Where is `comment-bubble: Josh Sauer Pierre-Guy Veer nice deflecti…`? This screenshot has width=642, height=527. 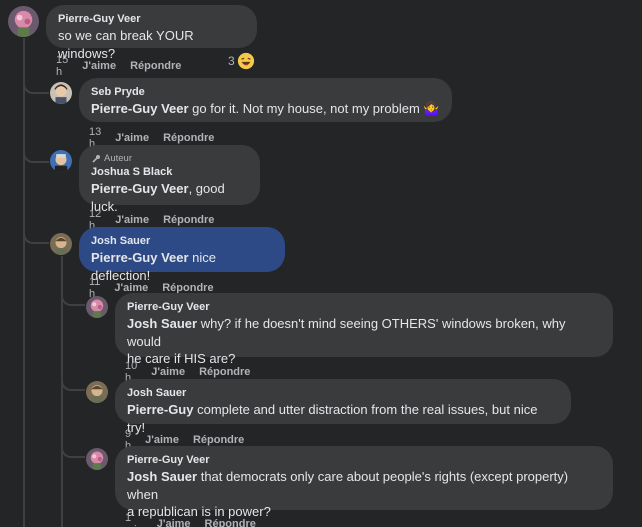 comment-bubble: Josh Sauer Pierre-Guy Veer nice deflecti… is located at coordinates (182, 255).